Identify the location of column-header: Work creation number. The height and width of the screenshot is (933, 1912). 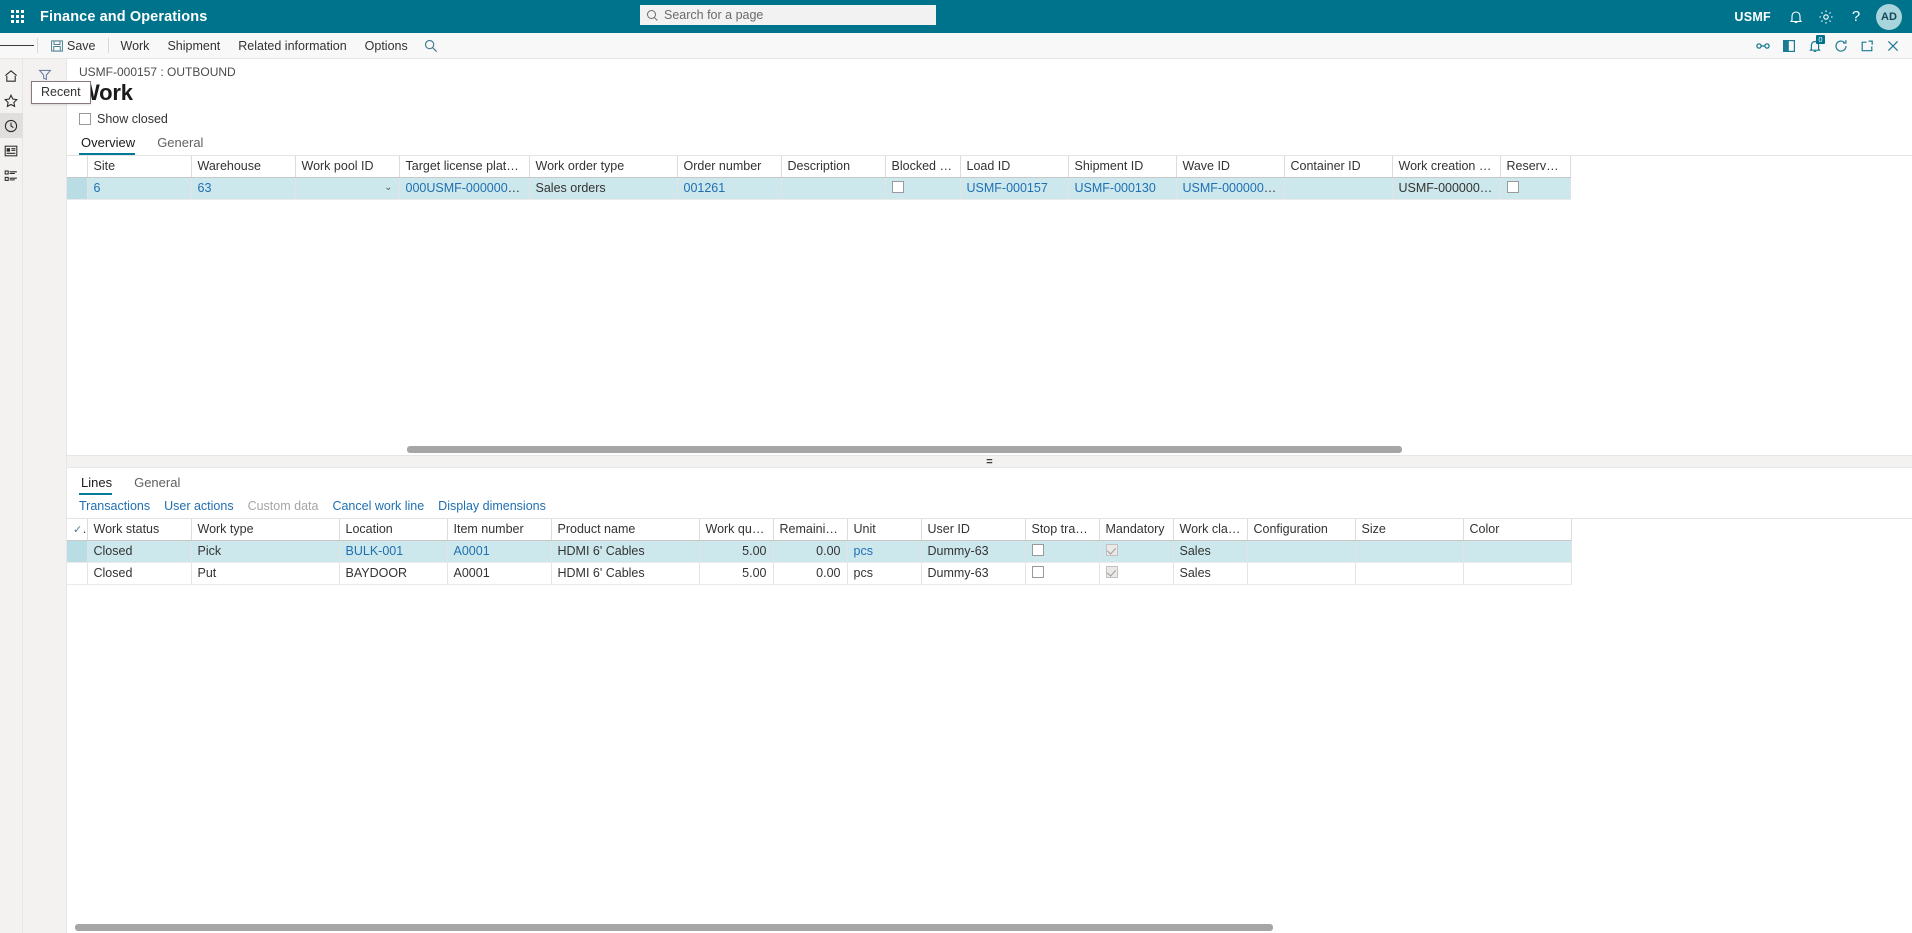
(1446, 167).